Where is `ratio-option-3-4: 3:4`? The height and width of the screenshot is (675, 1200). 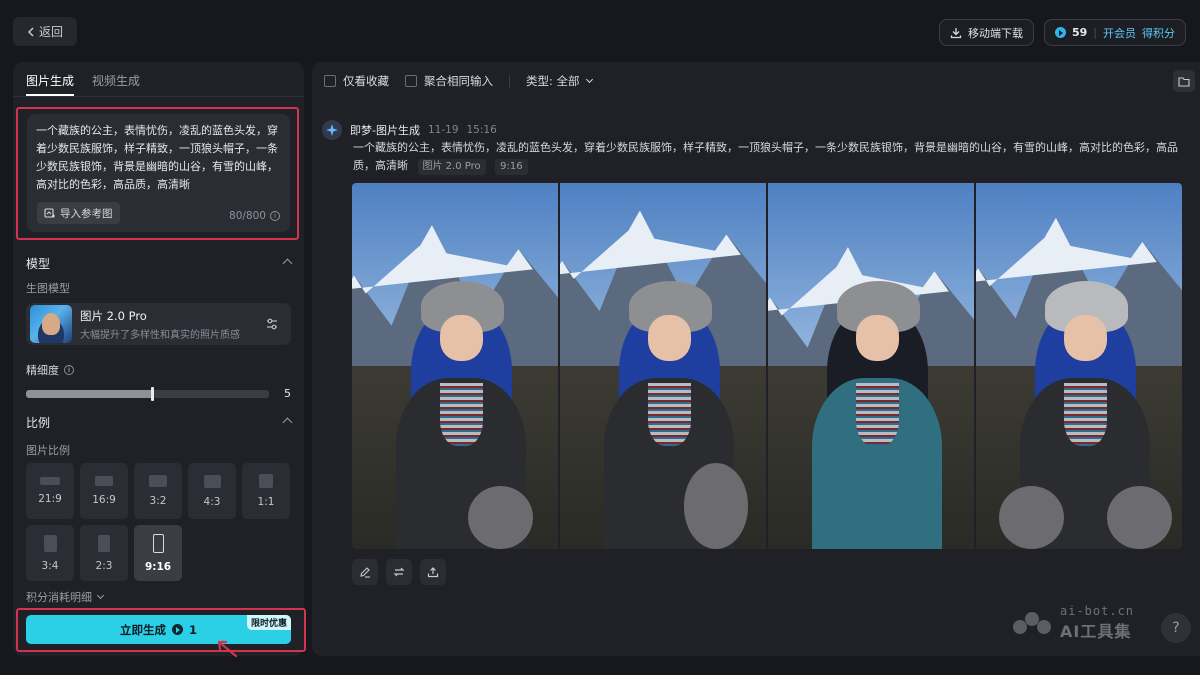 ratio-option-3-4: 3:4 is located at coordinates (50, 553).